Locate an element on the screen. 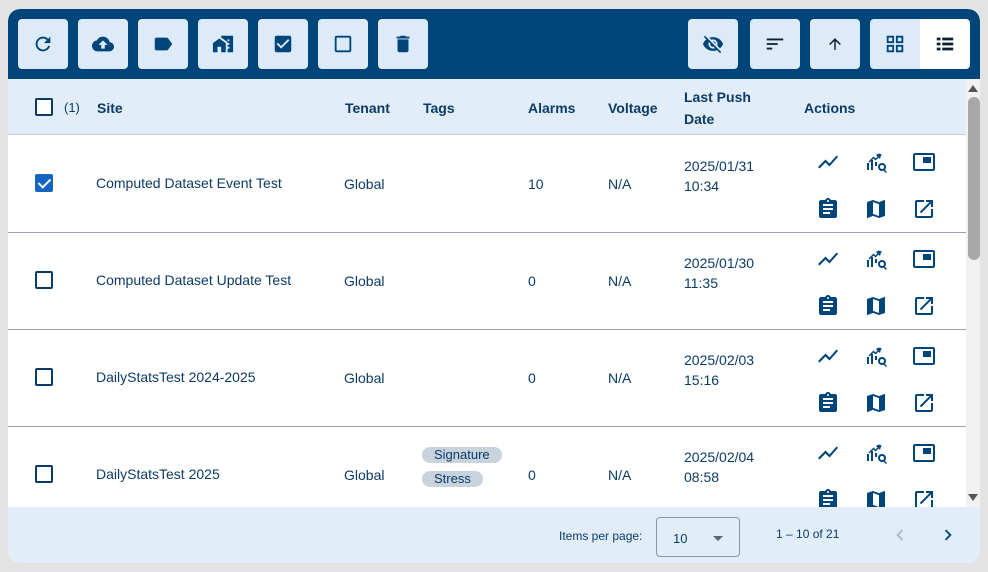 The width and height of the screenshot is (988, 572). alarms-cell: 10 is located at coordinates (536, 184).